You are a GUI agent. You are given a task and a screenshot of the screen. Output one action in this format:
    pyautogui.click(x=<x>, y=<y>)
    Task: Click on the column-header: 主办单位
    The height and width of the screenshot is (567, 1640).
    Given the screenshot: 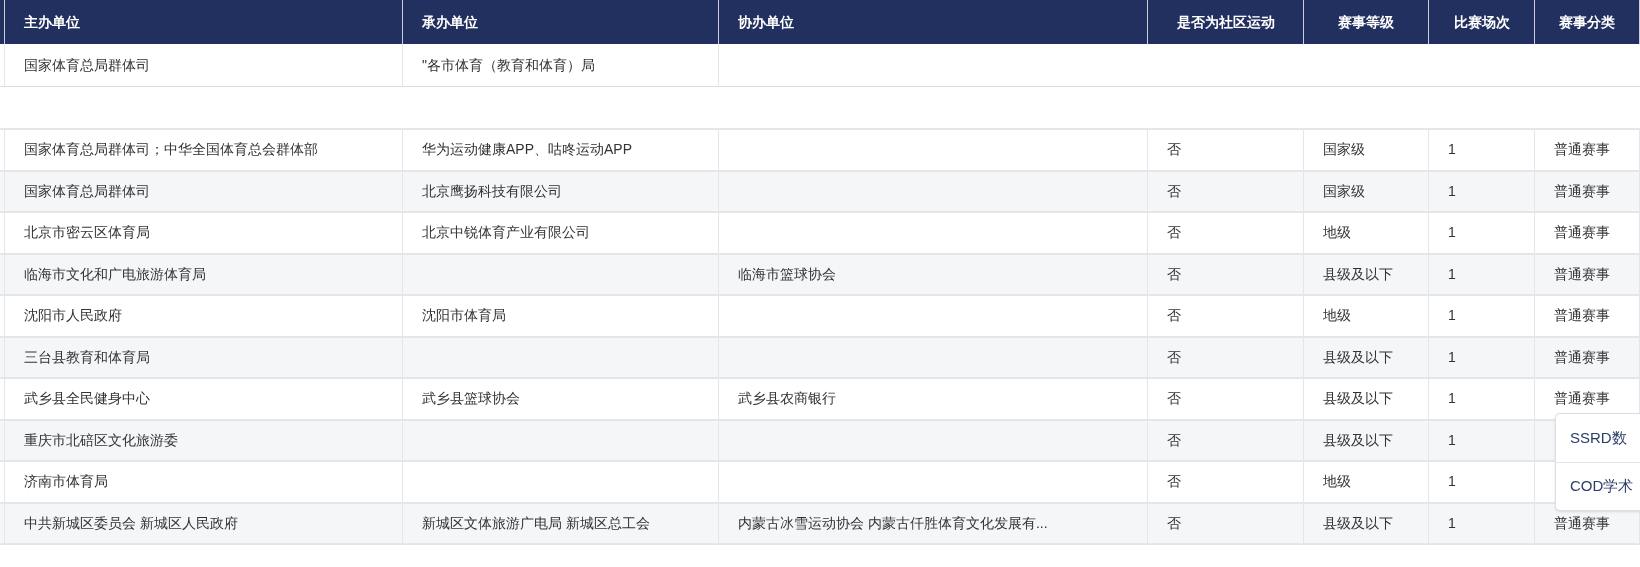 What is the action you would take?
    pyautogui.click(x=52, y=22)
    